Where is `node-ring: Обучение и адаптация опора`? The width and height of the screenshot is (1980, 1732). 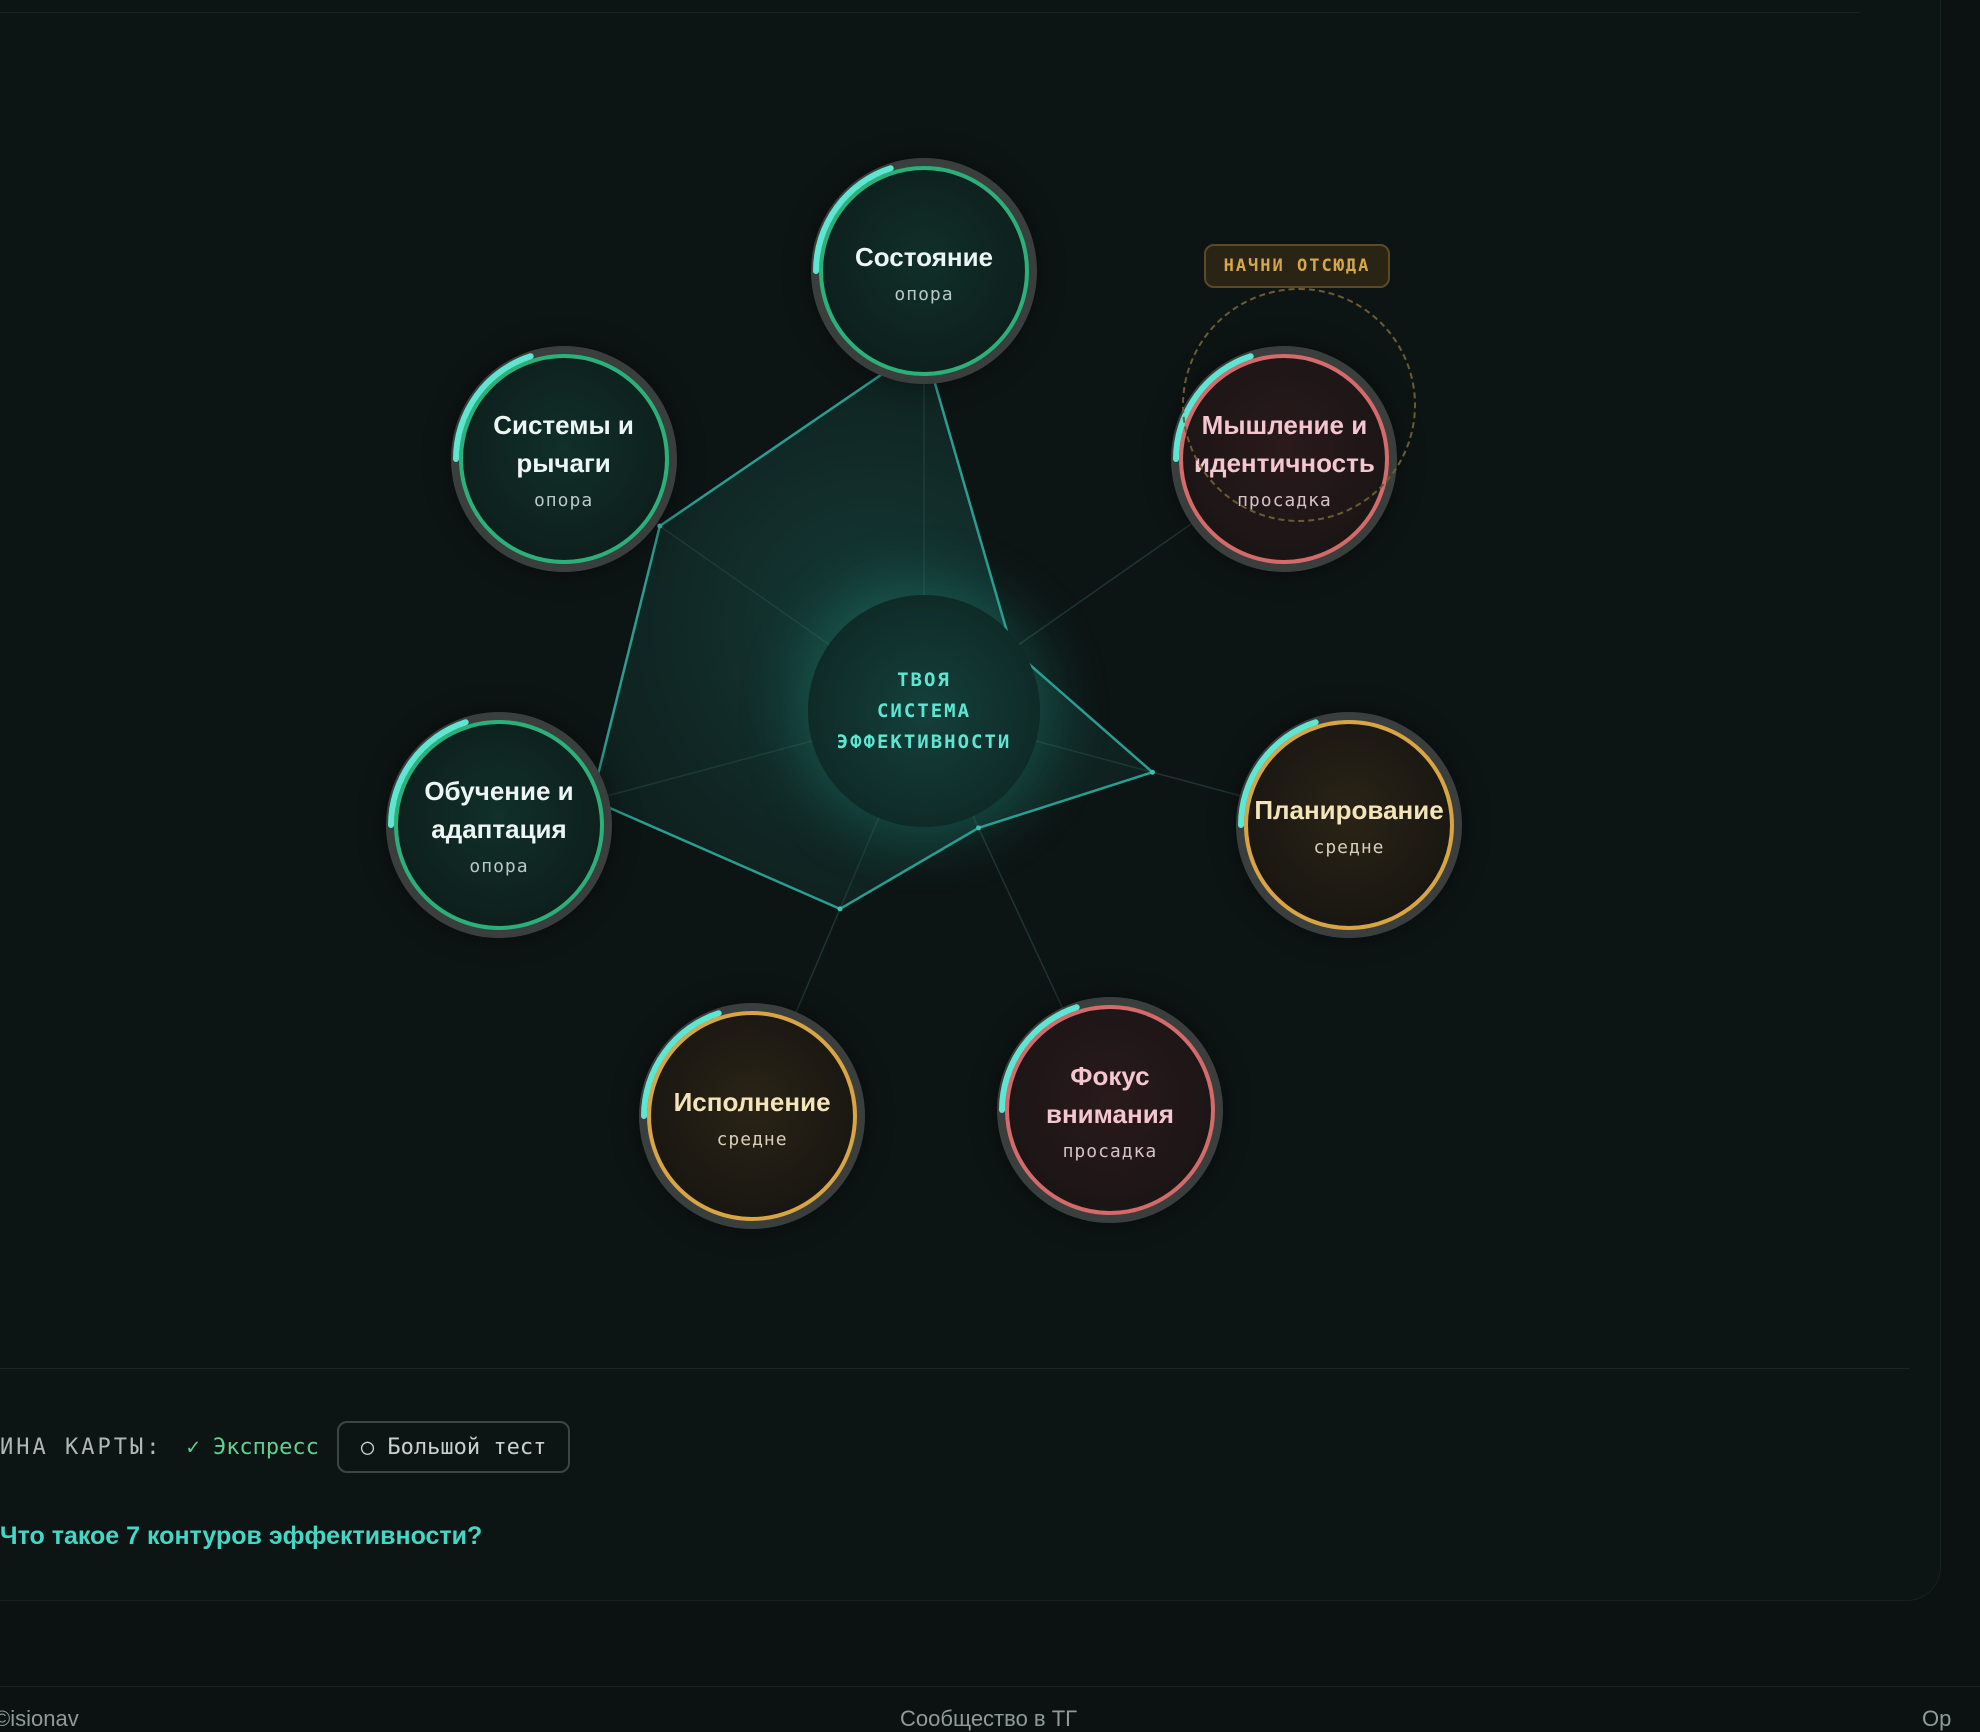
node-ring: Обучение и адаптация опора is located at coordinates (498, 824).